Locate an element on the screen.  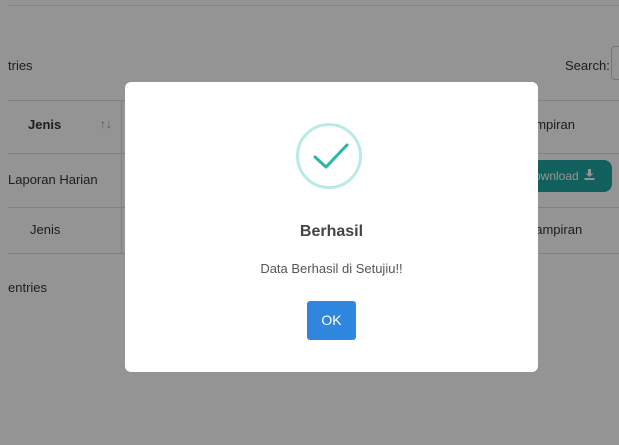
success-icon-circle is located at coordinates (329, 156).